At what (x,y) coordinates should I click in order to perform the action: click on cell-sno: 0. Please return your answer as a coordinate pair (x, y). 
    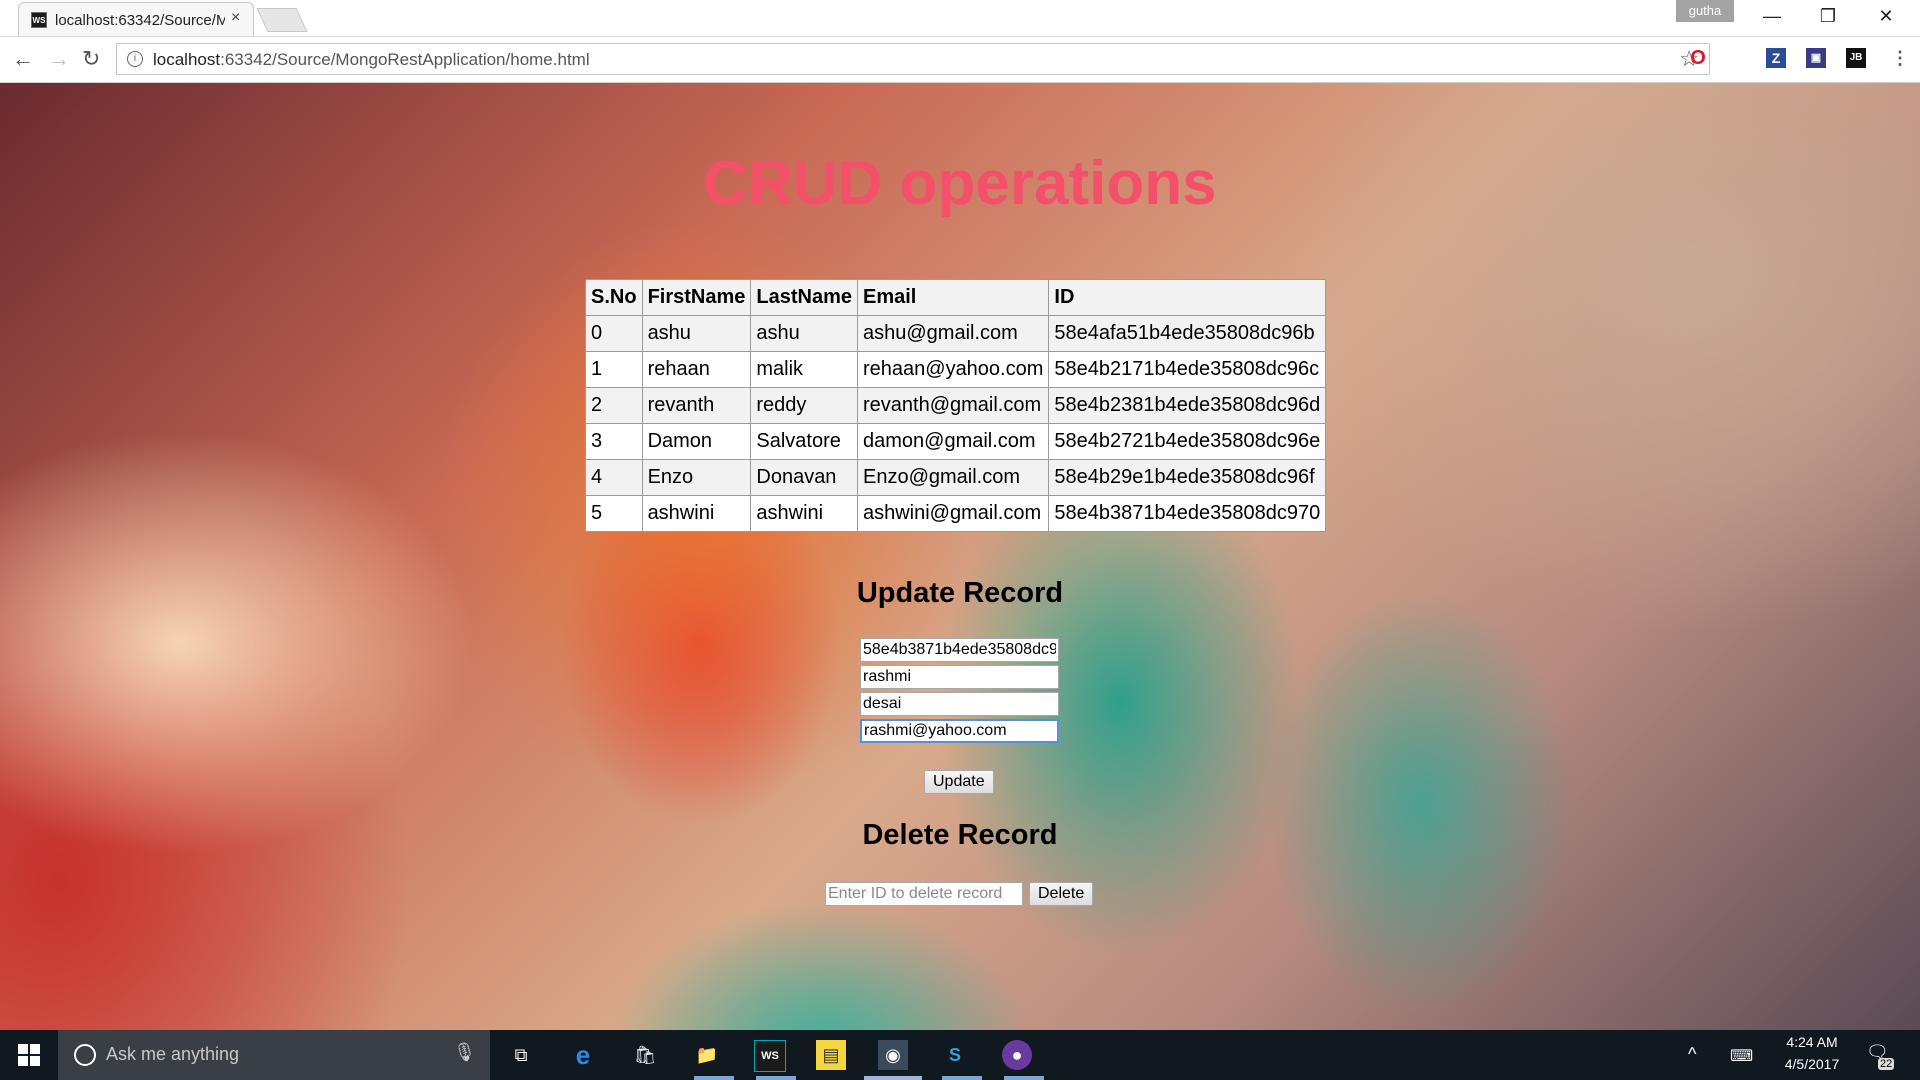
    Looking at the image, I should click on (614, 333).